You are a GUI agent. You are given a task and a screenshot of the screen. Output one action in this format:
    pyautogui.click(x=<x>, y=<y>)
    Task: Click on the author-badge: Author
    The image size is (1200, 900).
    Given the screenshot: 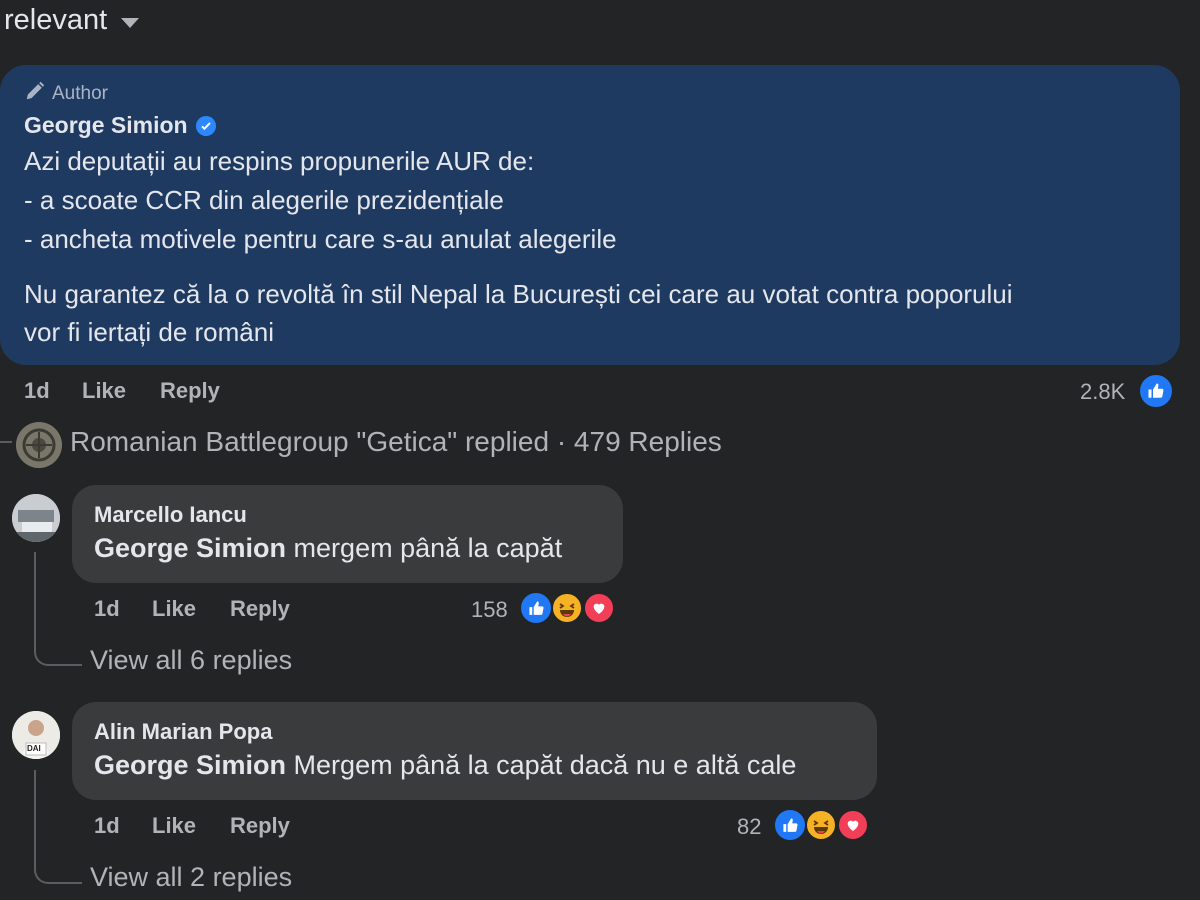 What is the action you would take?
    pyautogui.click(x=66, y=94)
    